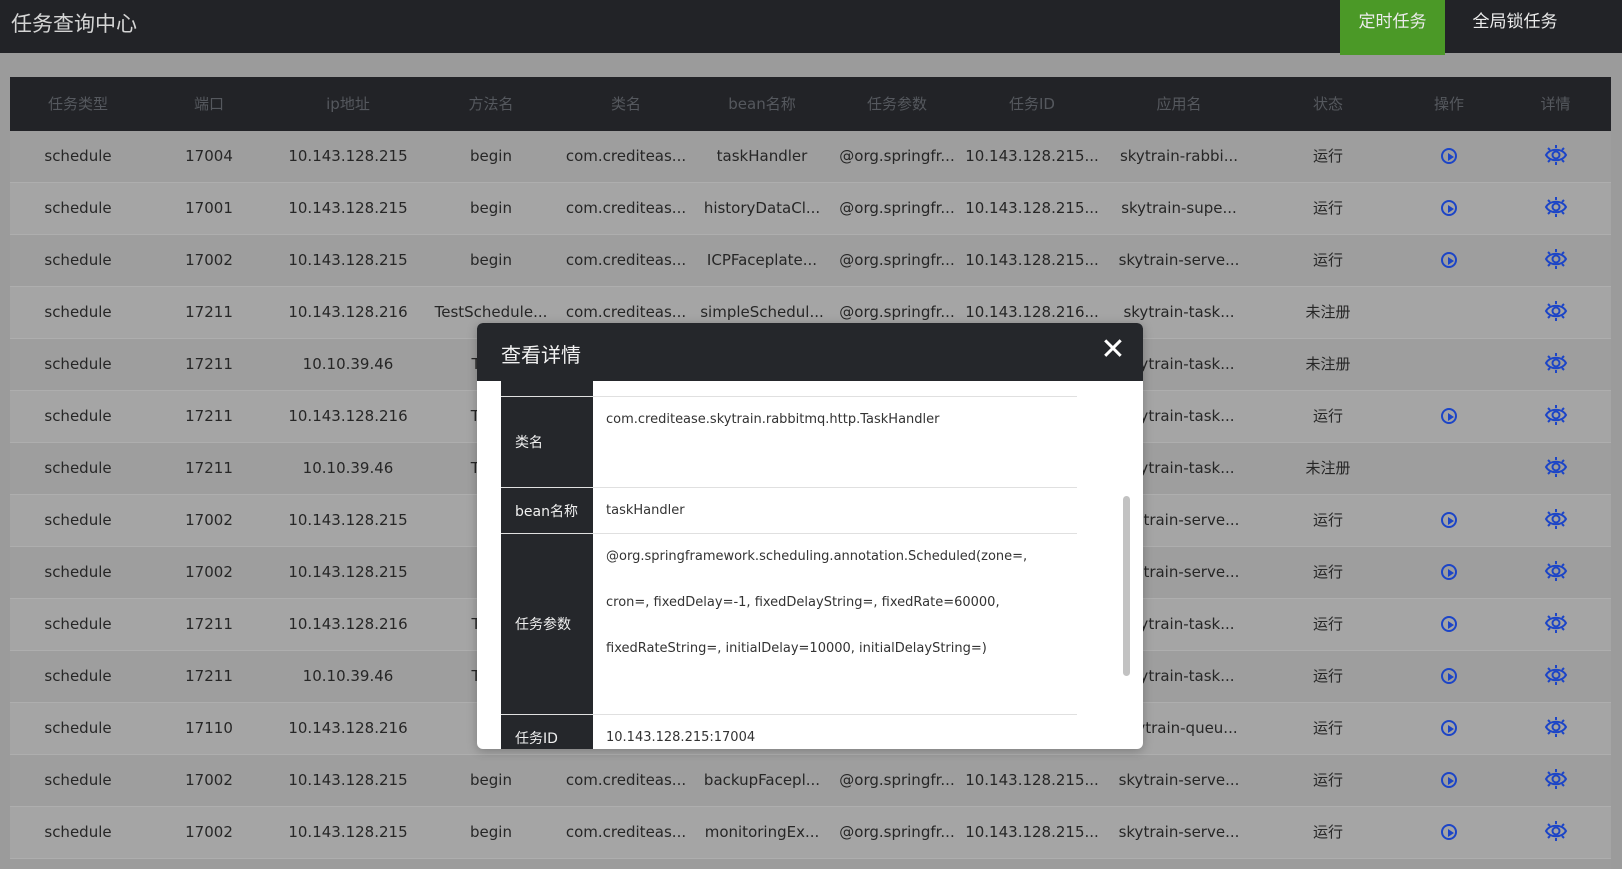 The image size is (1622, 869). I want to click on detail-label: 任务参数, so click(547, 624).